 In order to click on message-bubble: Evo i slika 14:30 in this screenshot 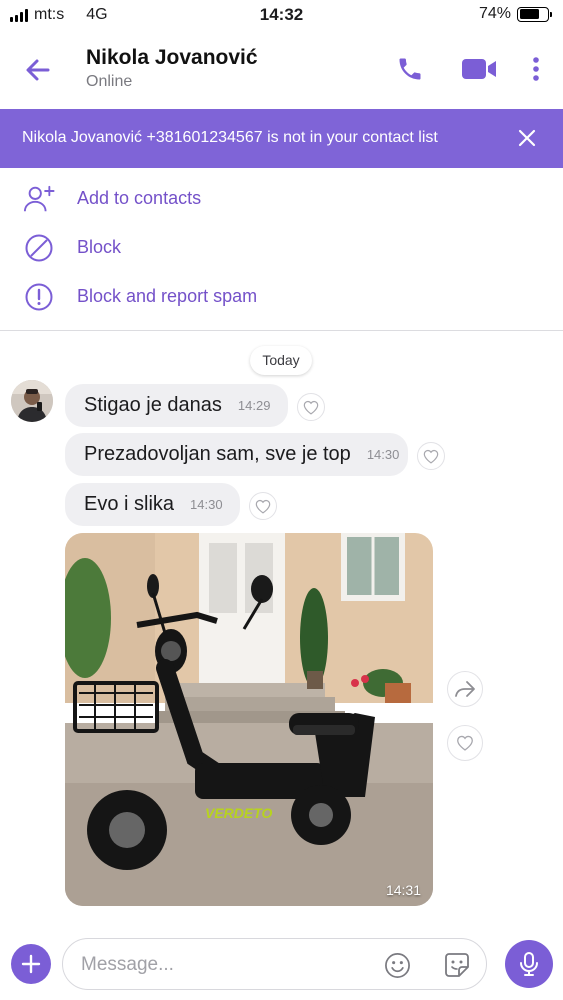, I will do `click(152, 504)`.